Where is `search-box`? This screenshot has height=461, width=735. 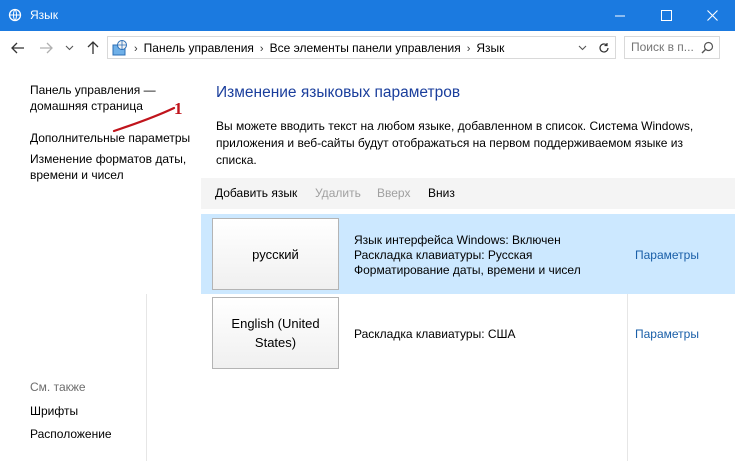 search-box is located at coordinates (672, 47).